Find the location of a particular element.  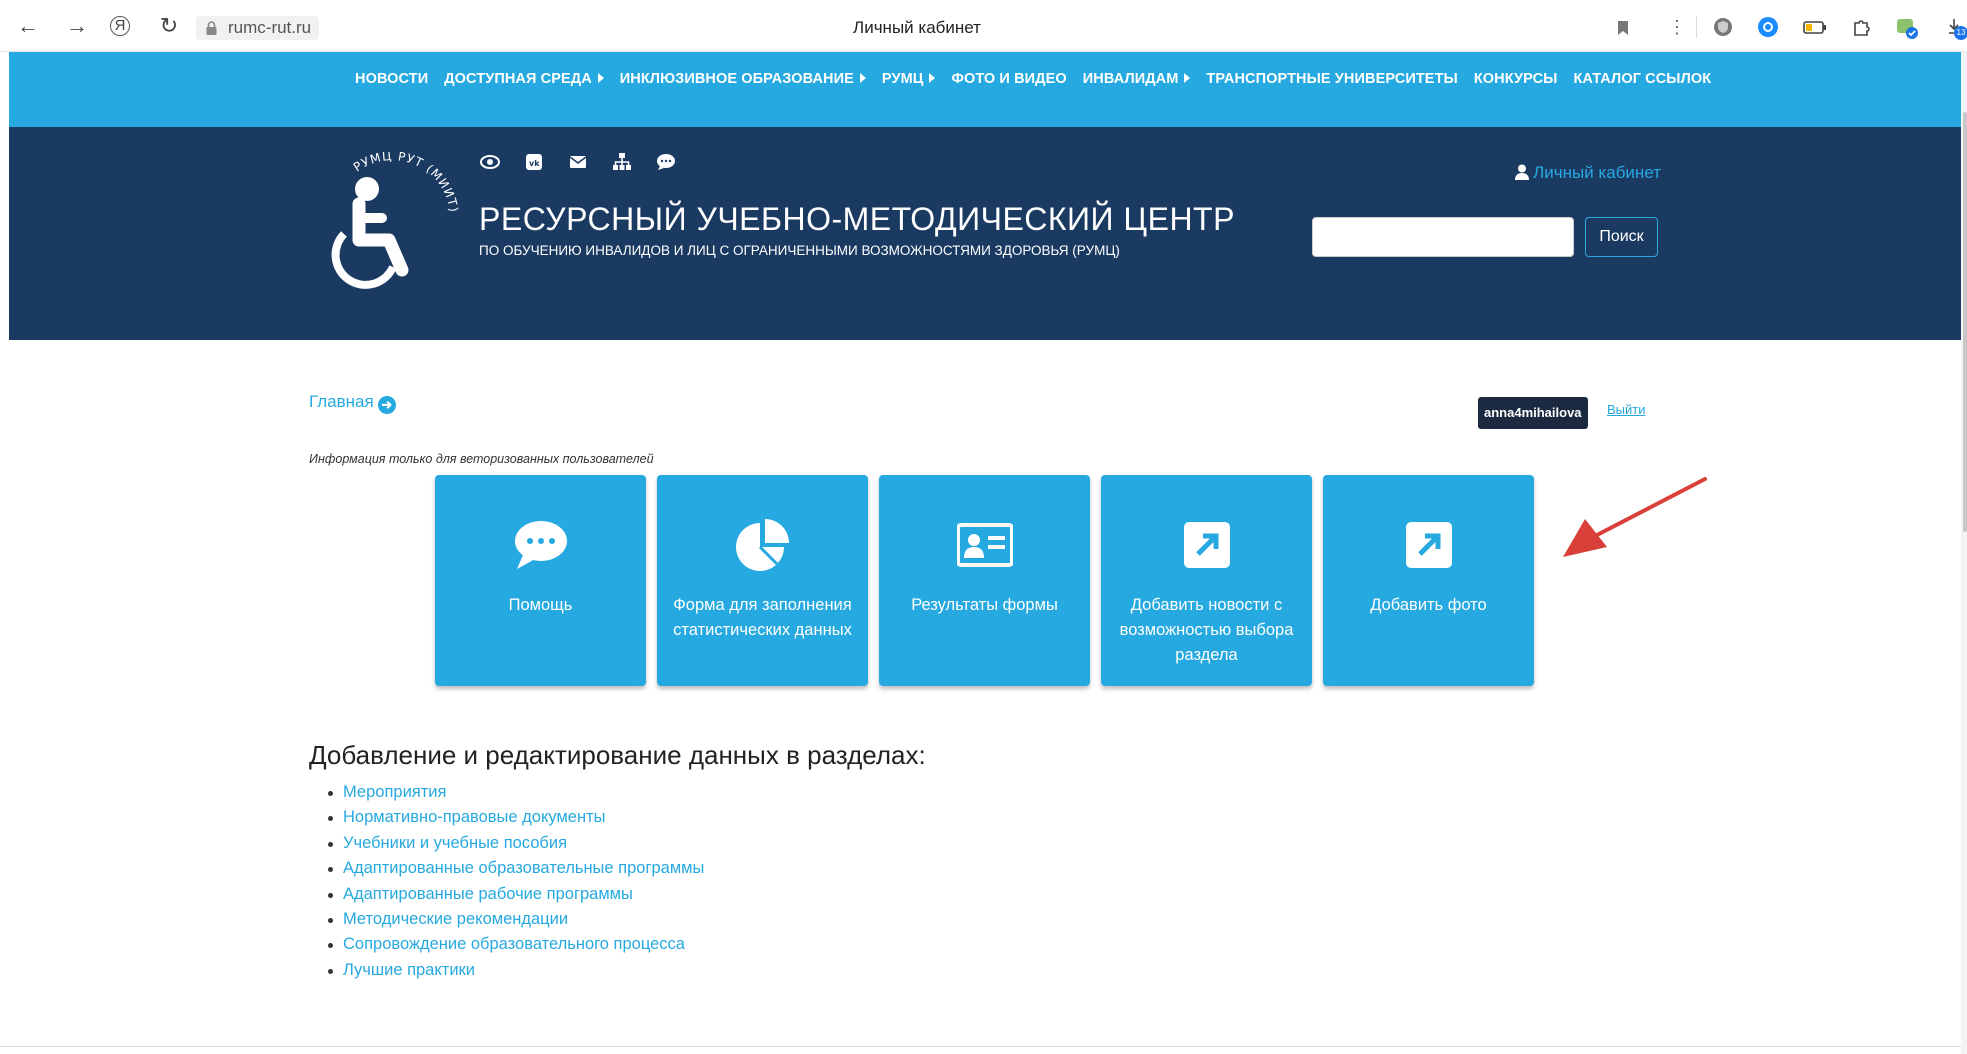

id-card-icon is located at coordinates (984, 545).